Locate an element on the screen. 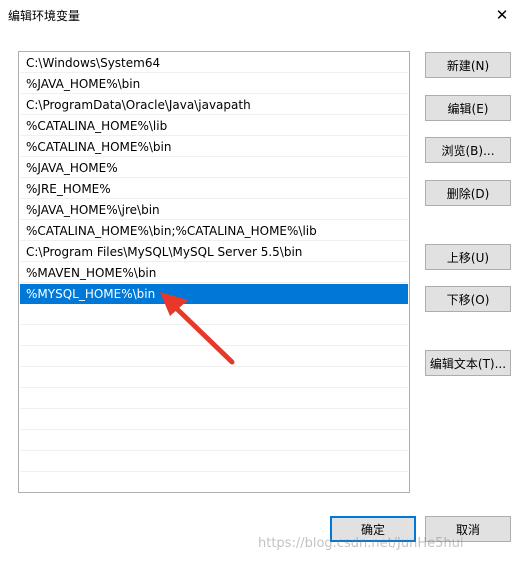  list-item: %CATALINA_HOME%\bin is located at coordinates (214, 147).